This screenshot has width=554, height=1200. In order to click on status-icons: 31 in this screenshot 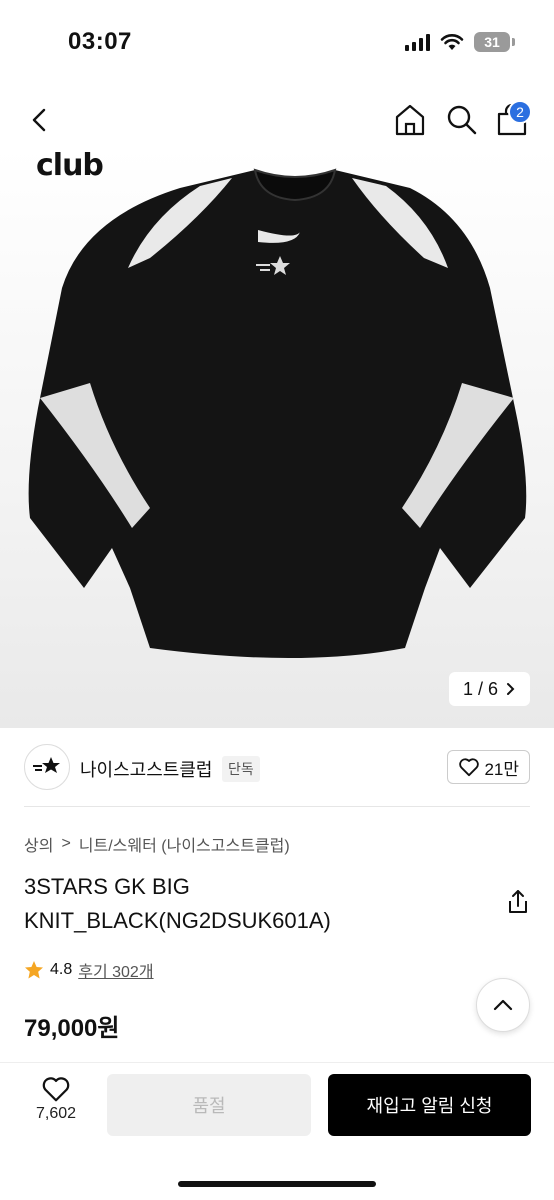, I will do `click(460, 42)`.